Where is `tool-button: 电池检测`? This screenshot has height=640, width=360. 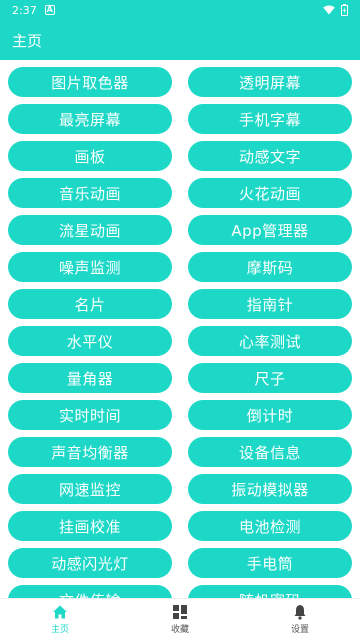
tool-button: 电池检测 is located at coordinates (270, 526).